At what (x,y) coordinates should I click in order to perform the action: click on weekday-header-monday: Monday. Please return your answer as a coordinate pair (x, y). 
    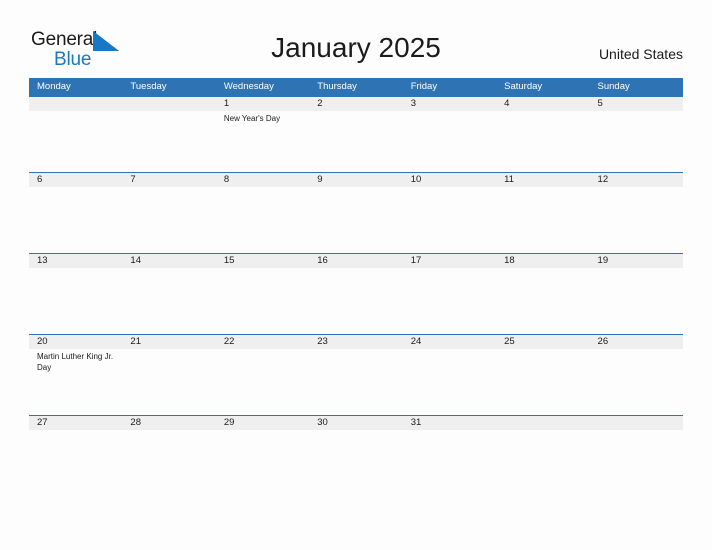
    Looking at the image, I should click on (54, 86).